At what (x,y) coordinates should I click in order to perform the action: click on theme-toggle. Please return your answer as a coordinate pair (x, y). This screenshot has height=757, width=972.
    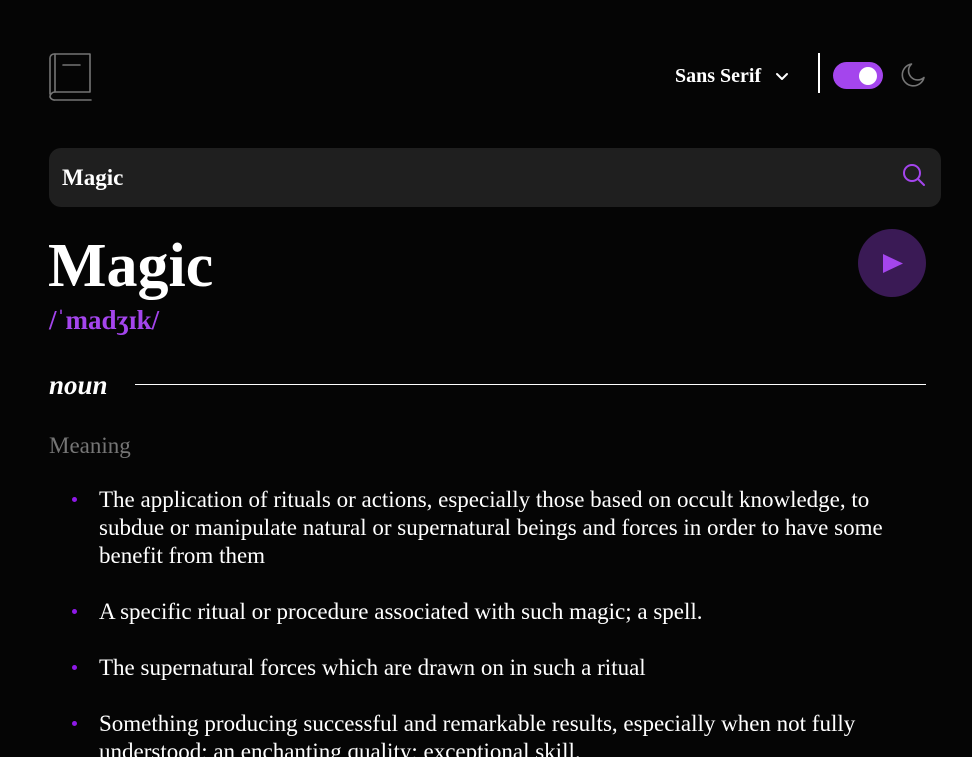
    Looking at the image, I should click on (858, 75).